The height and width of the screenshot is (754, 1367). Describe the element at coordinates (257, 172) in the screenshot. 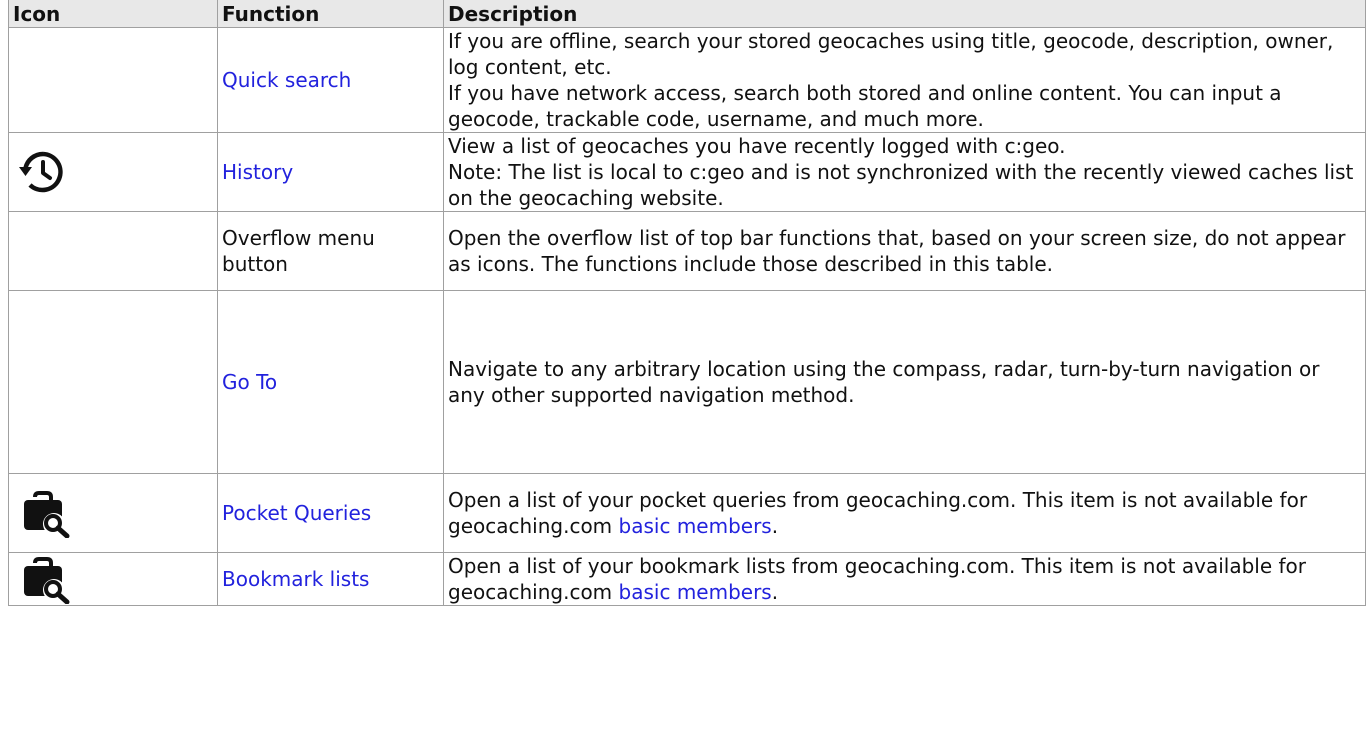

I see `history-link: History` at that location.